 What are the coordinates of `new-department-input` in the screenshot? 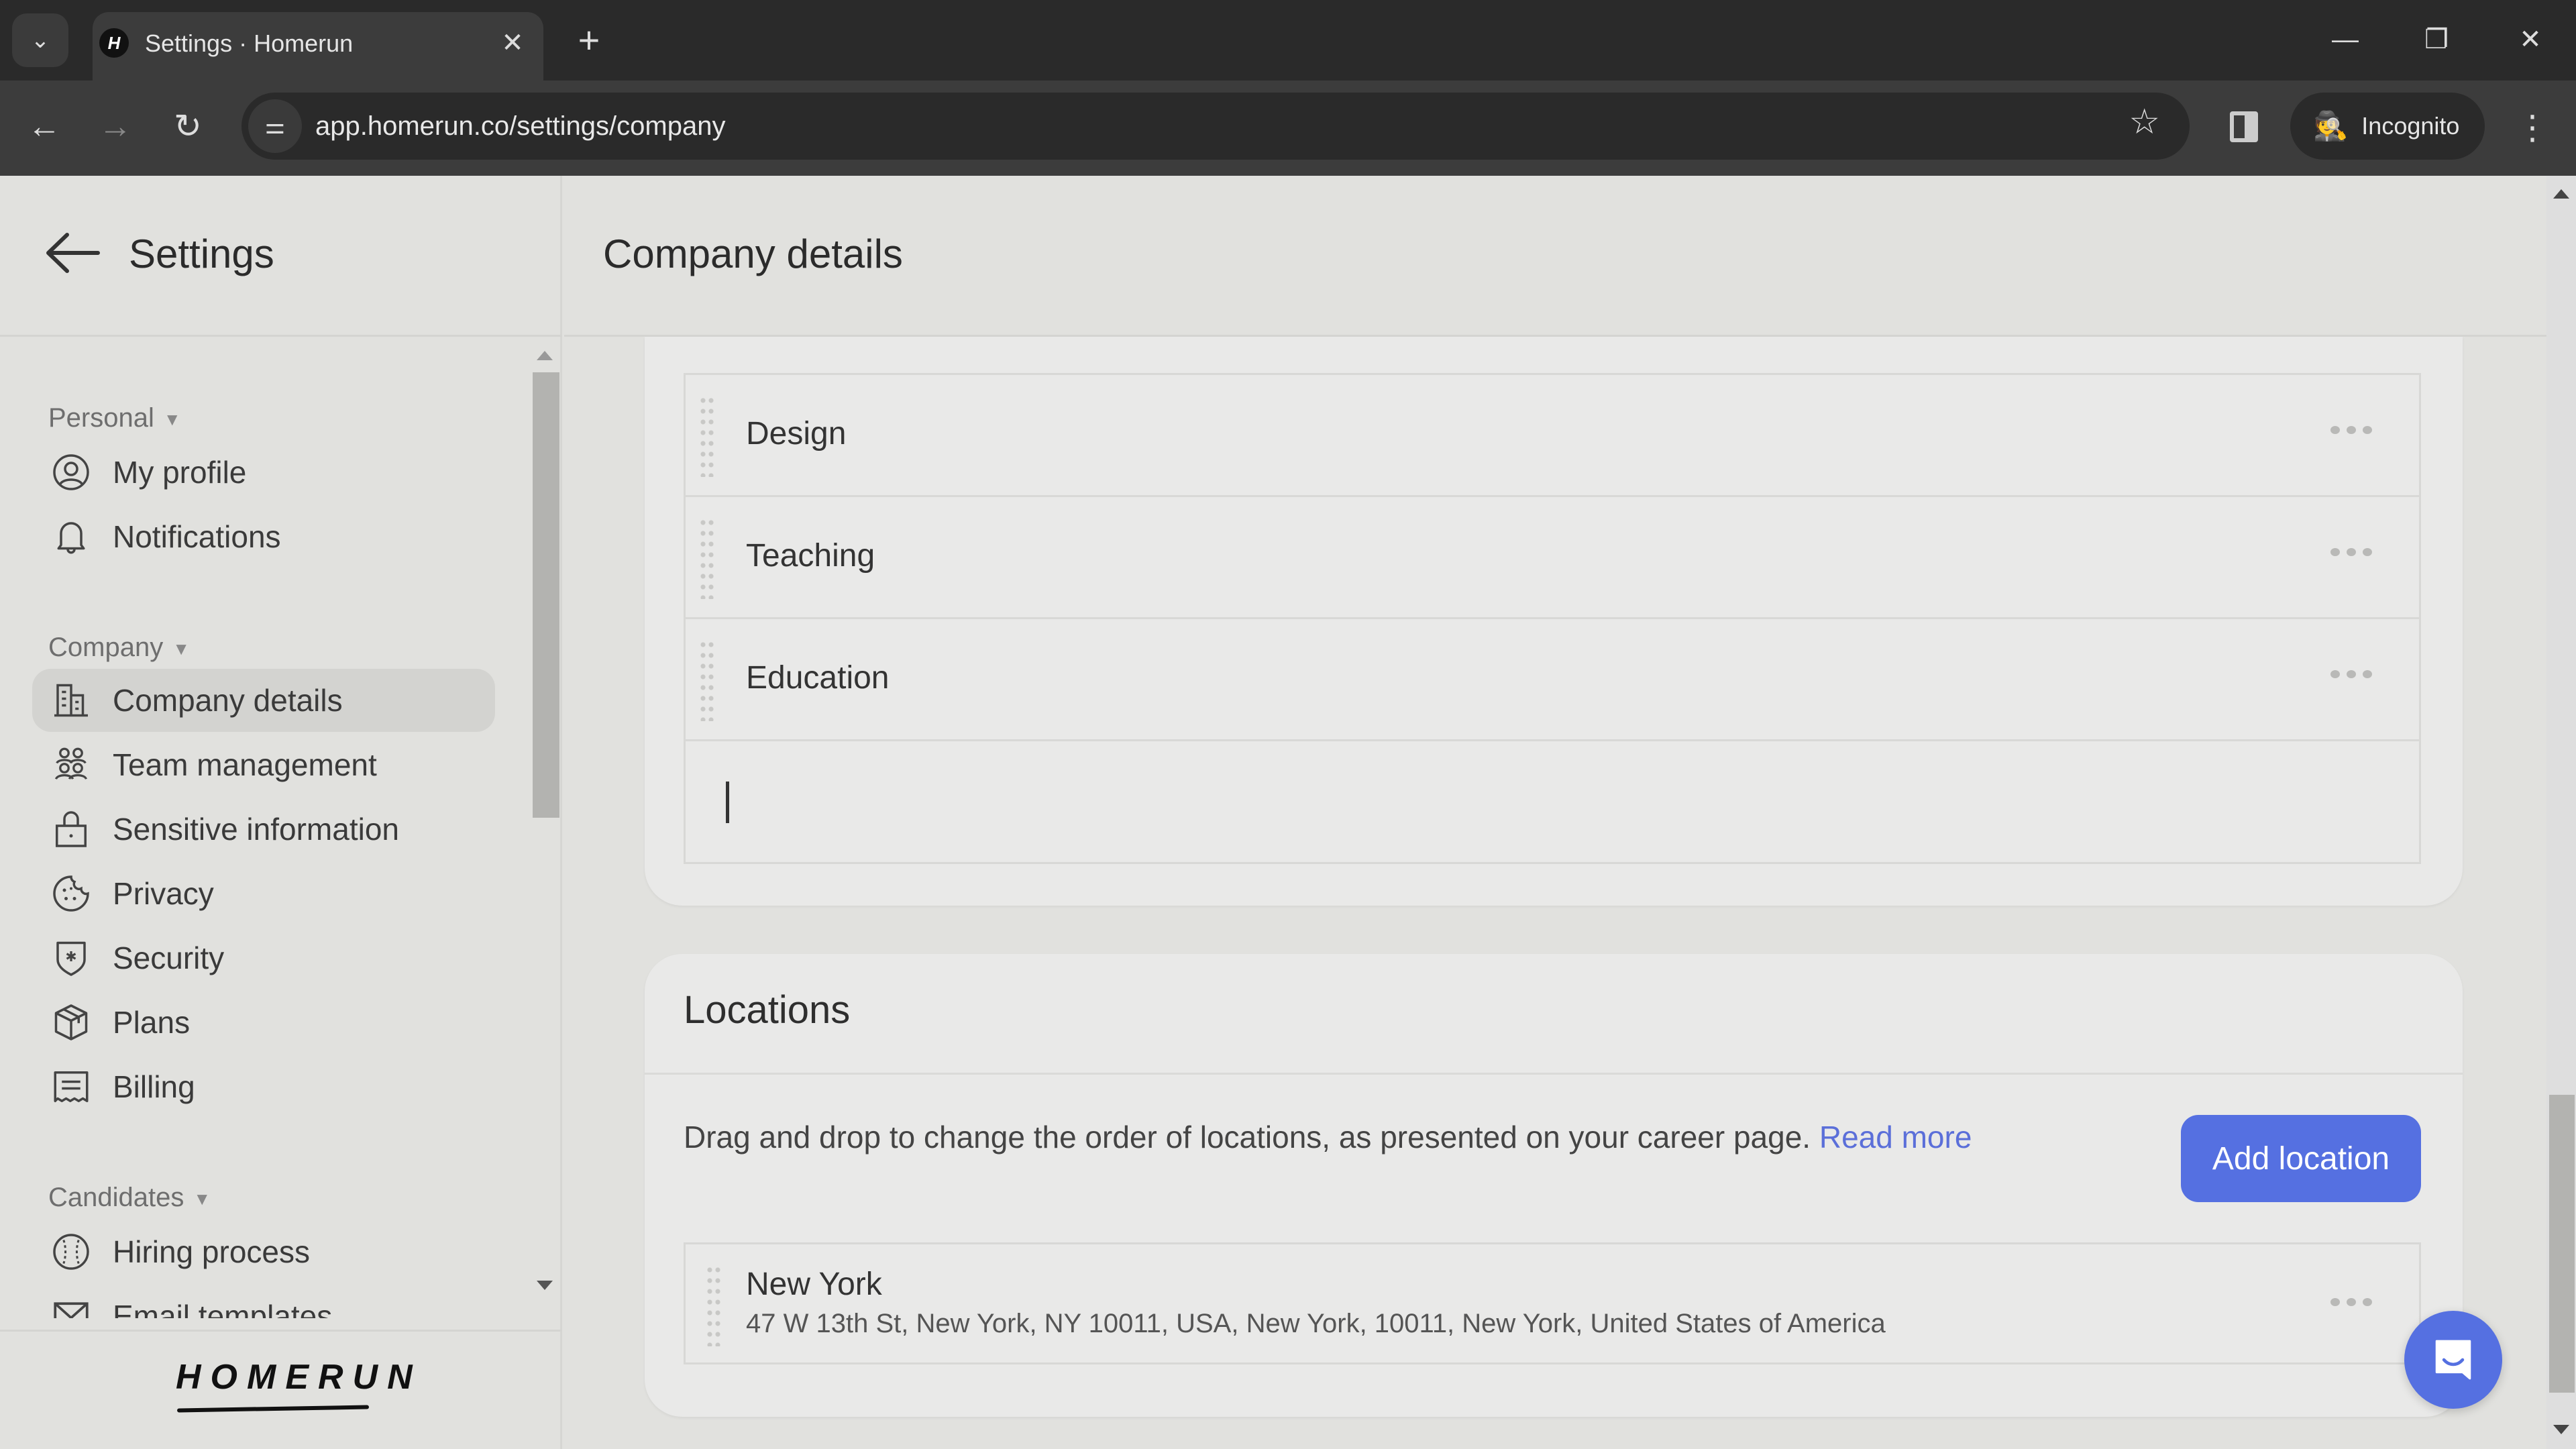 It's located at (1552, 801).